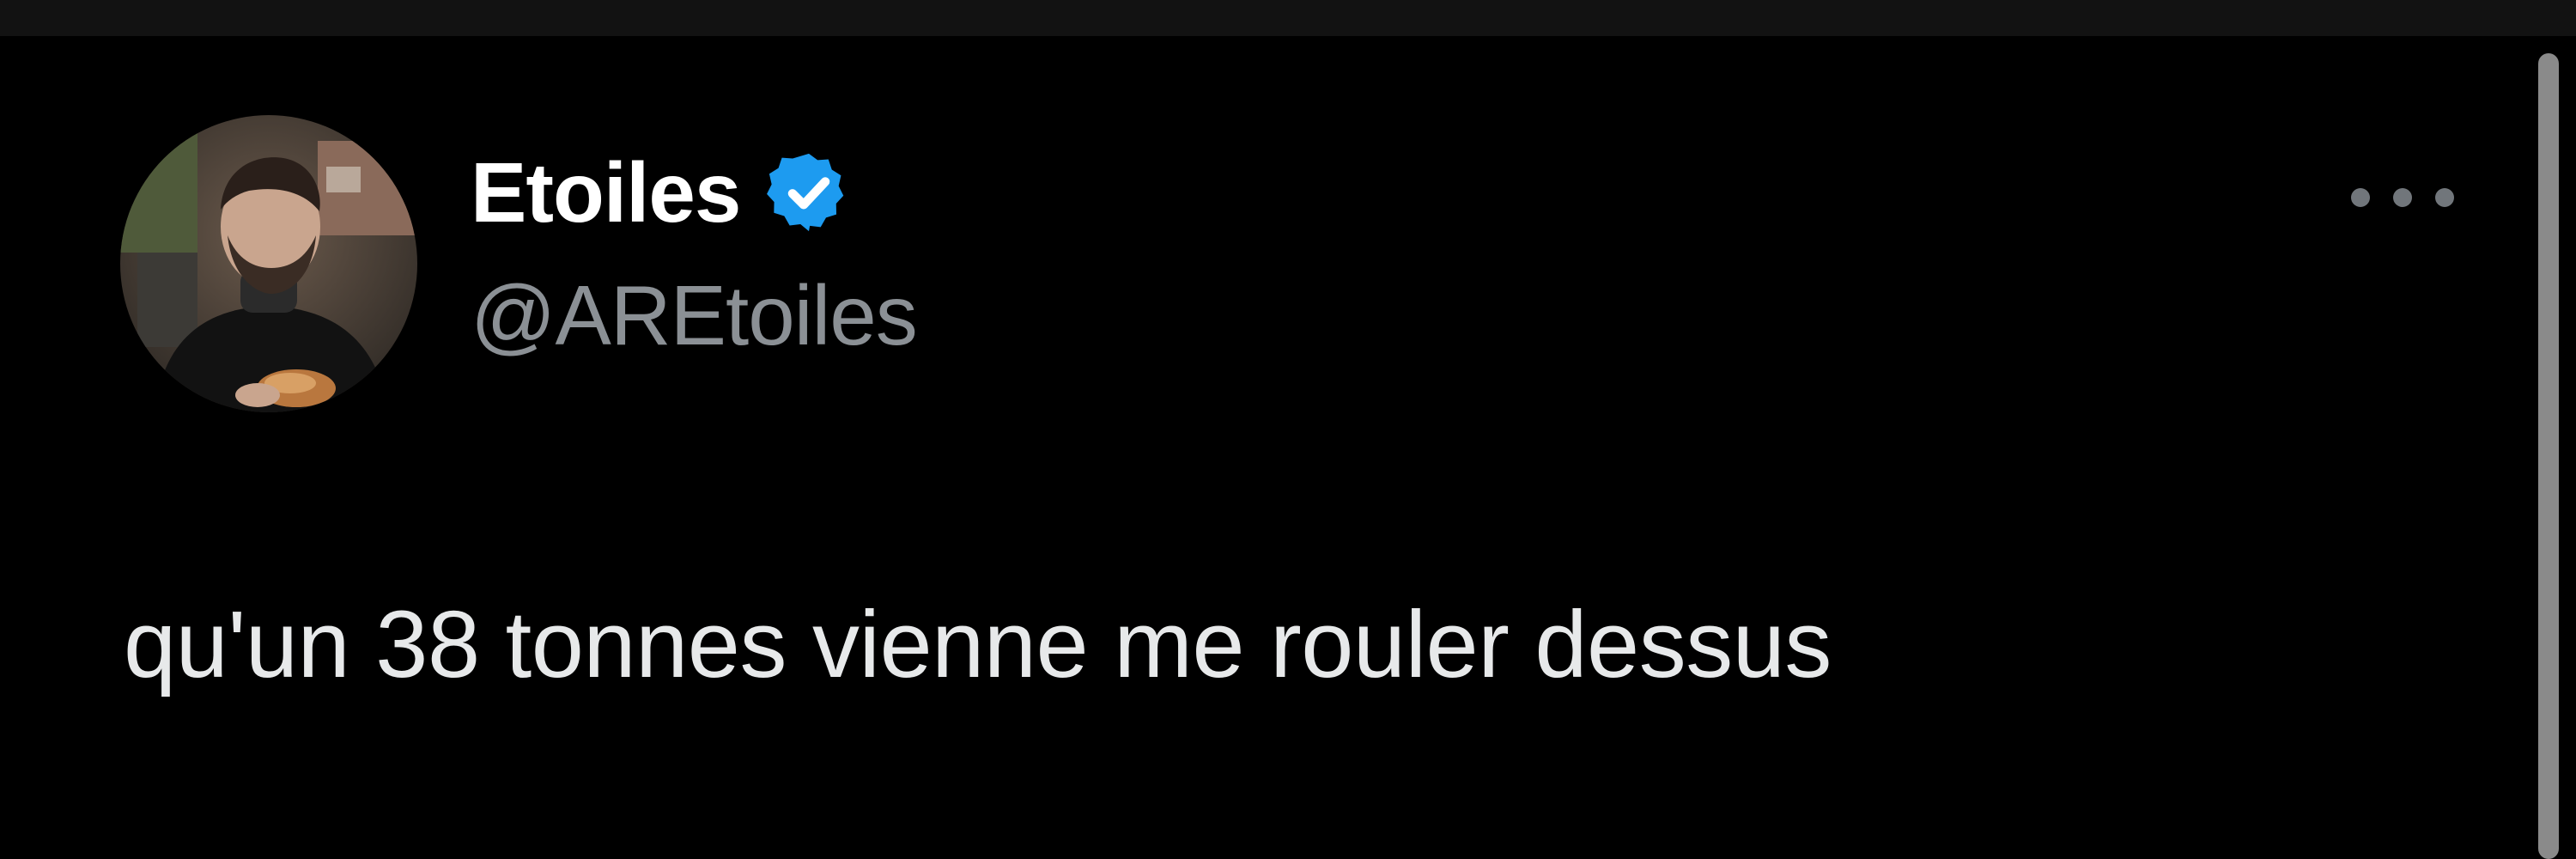 This screenshot has height=859, width=2576. Describe the element at coordinates (2361, 198) in the screenshot. I see `more-options-icon` at that location.